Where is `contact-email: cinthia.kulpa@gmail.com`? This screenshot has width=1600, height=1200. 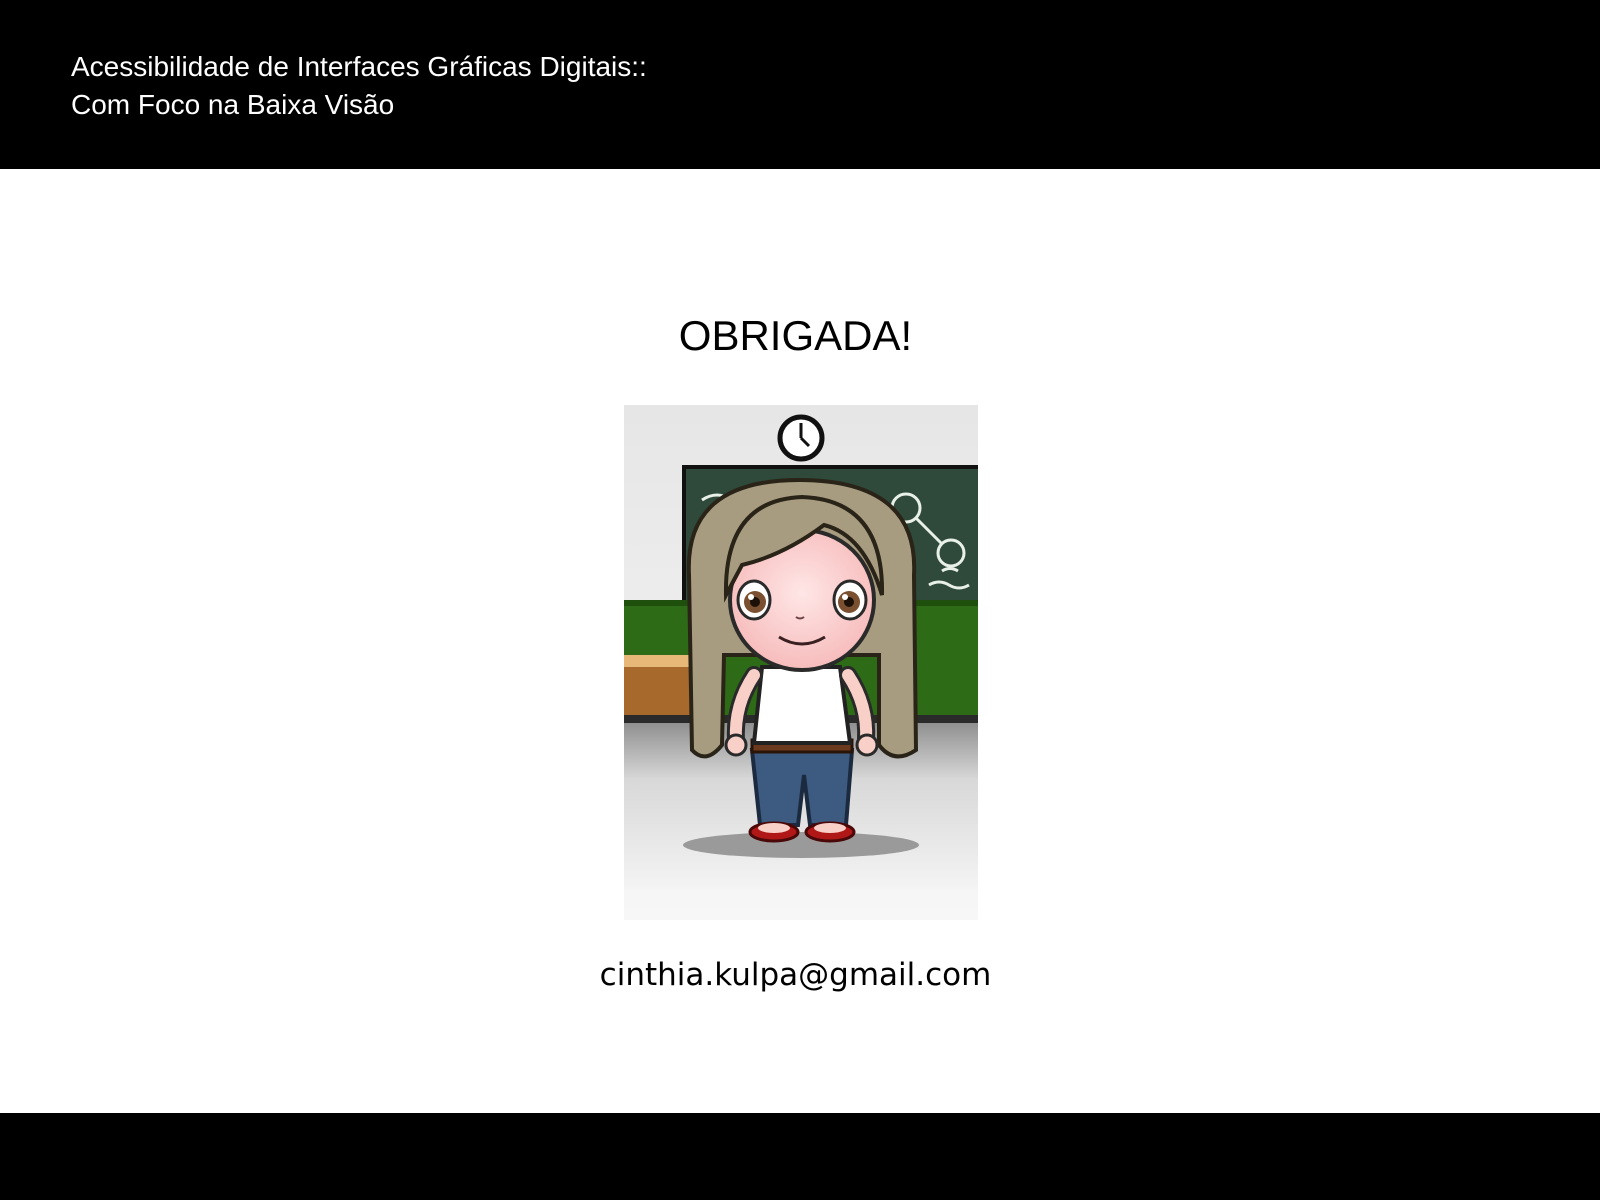 contact-email: cinthia.kulpa@gmail.com is located at coordinates (795, 975).